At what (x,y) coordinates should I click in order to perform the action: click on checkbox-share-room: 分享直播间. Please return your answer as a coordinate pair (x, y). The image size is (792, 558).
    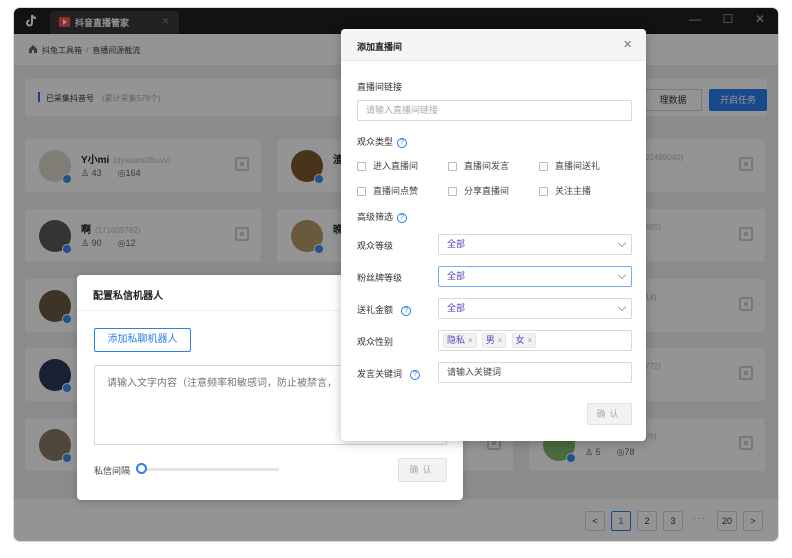
    Looking at the image, I should click on (478, 190).